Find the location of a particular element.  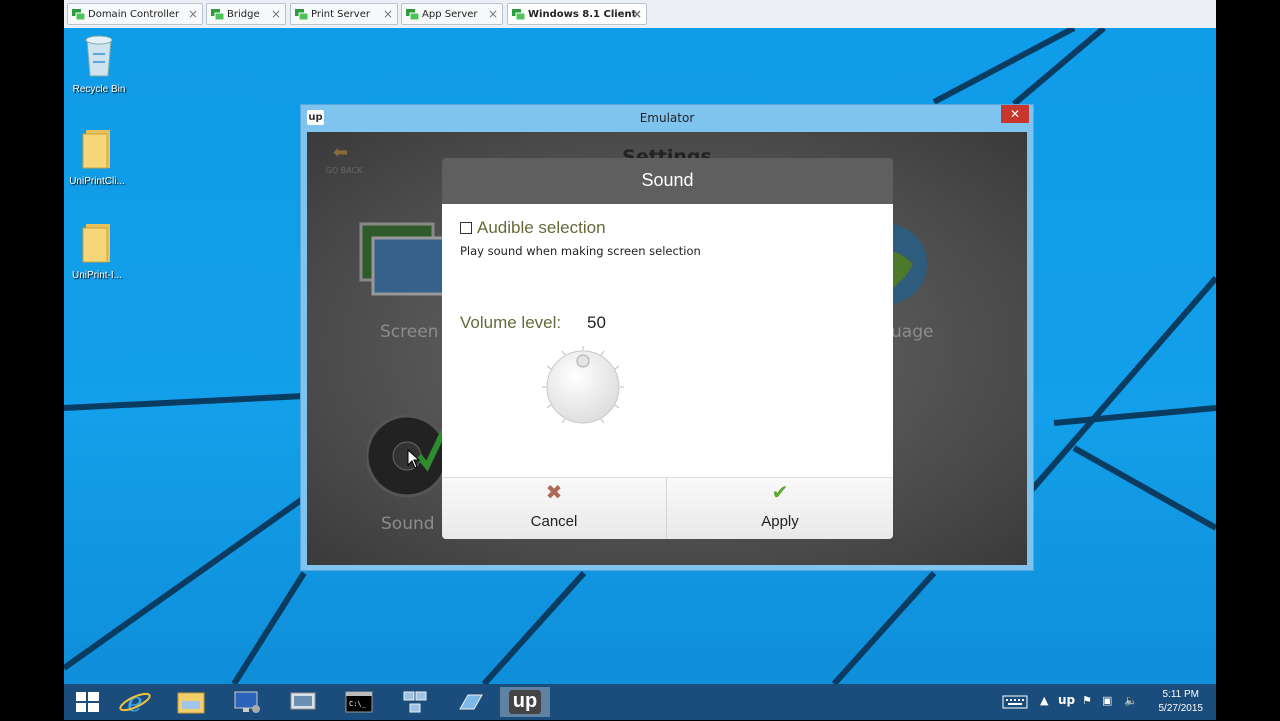

taskbar-command-prompt: C:\_ is located at coordinates (359, 702).